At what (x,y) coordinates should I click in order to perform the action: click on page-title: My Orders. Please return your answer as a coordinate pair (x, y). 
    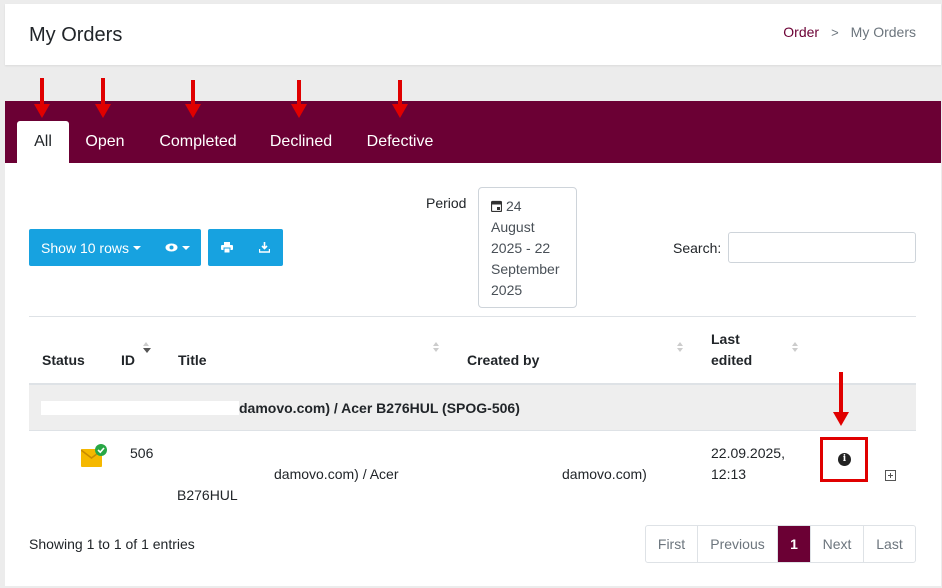
    Looking at the image, I should click on (76, 35).